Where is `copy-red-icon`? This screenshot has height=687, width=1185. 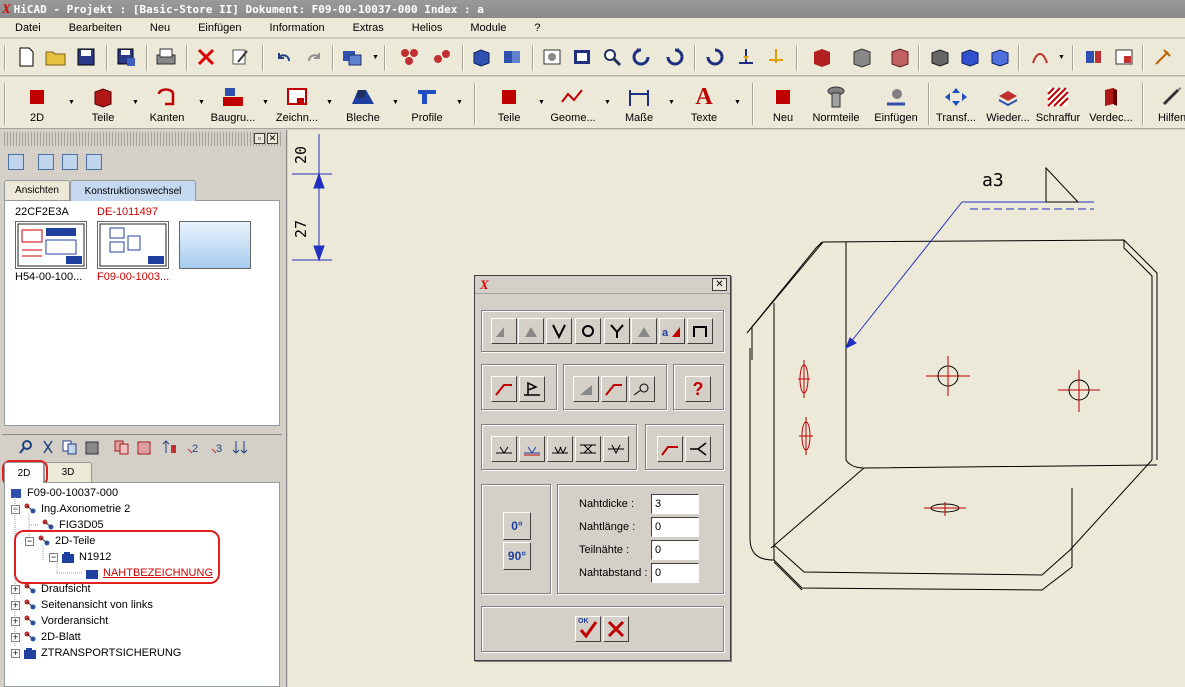 copy-red-icon is located at coordinates (122, 447).